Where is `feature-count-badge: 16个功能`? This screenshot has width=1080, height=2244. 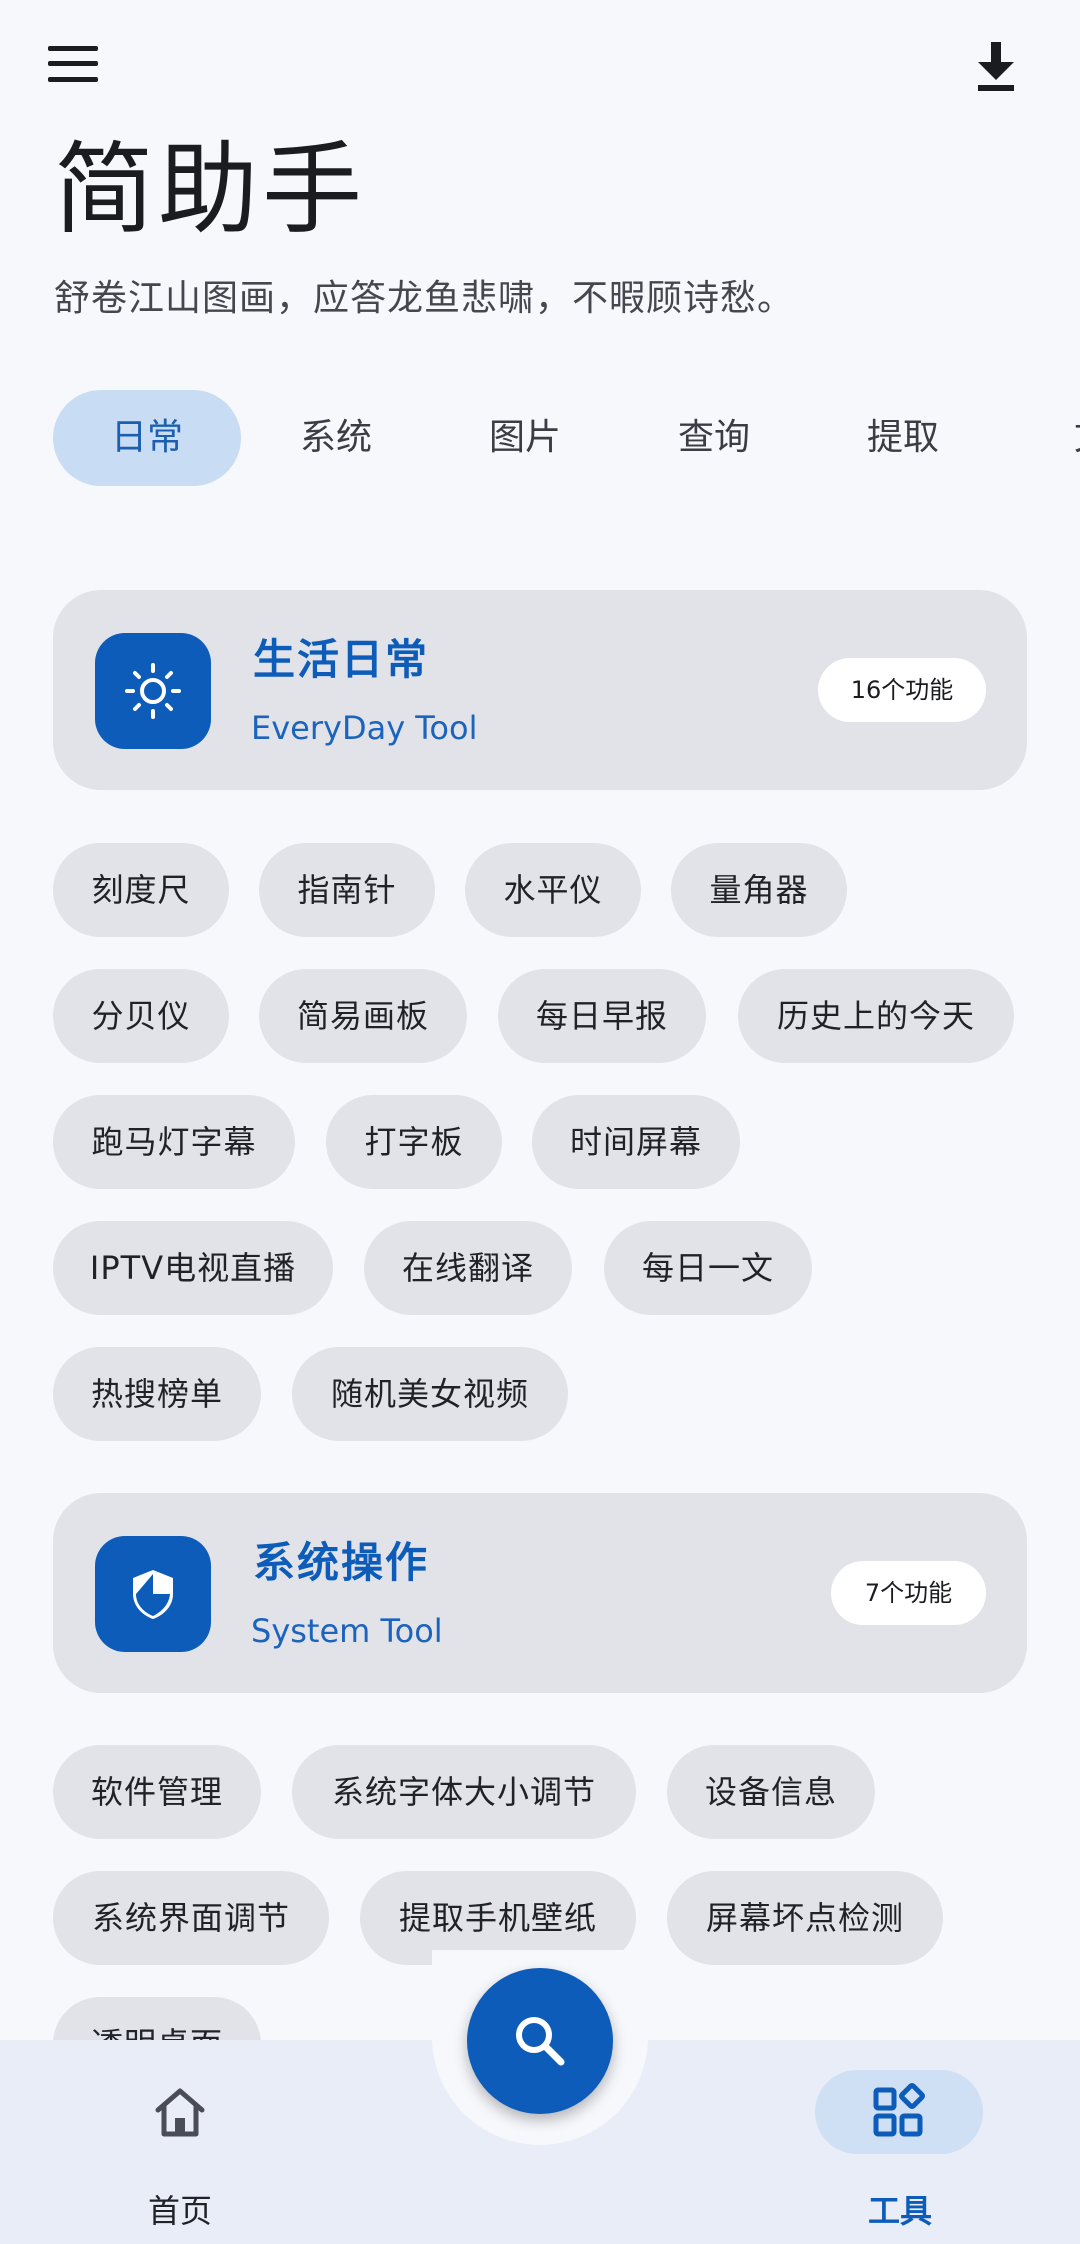
feature-count-badge: 16个功能 is located at coordinates (902, 690).